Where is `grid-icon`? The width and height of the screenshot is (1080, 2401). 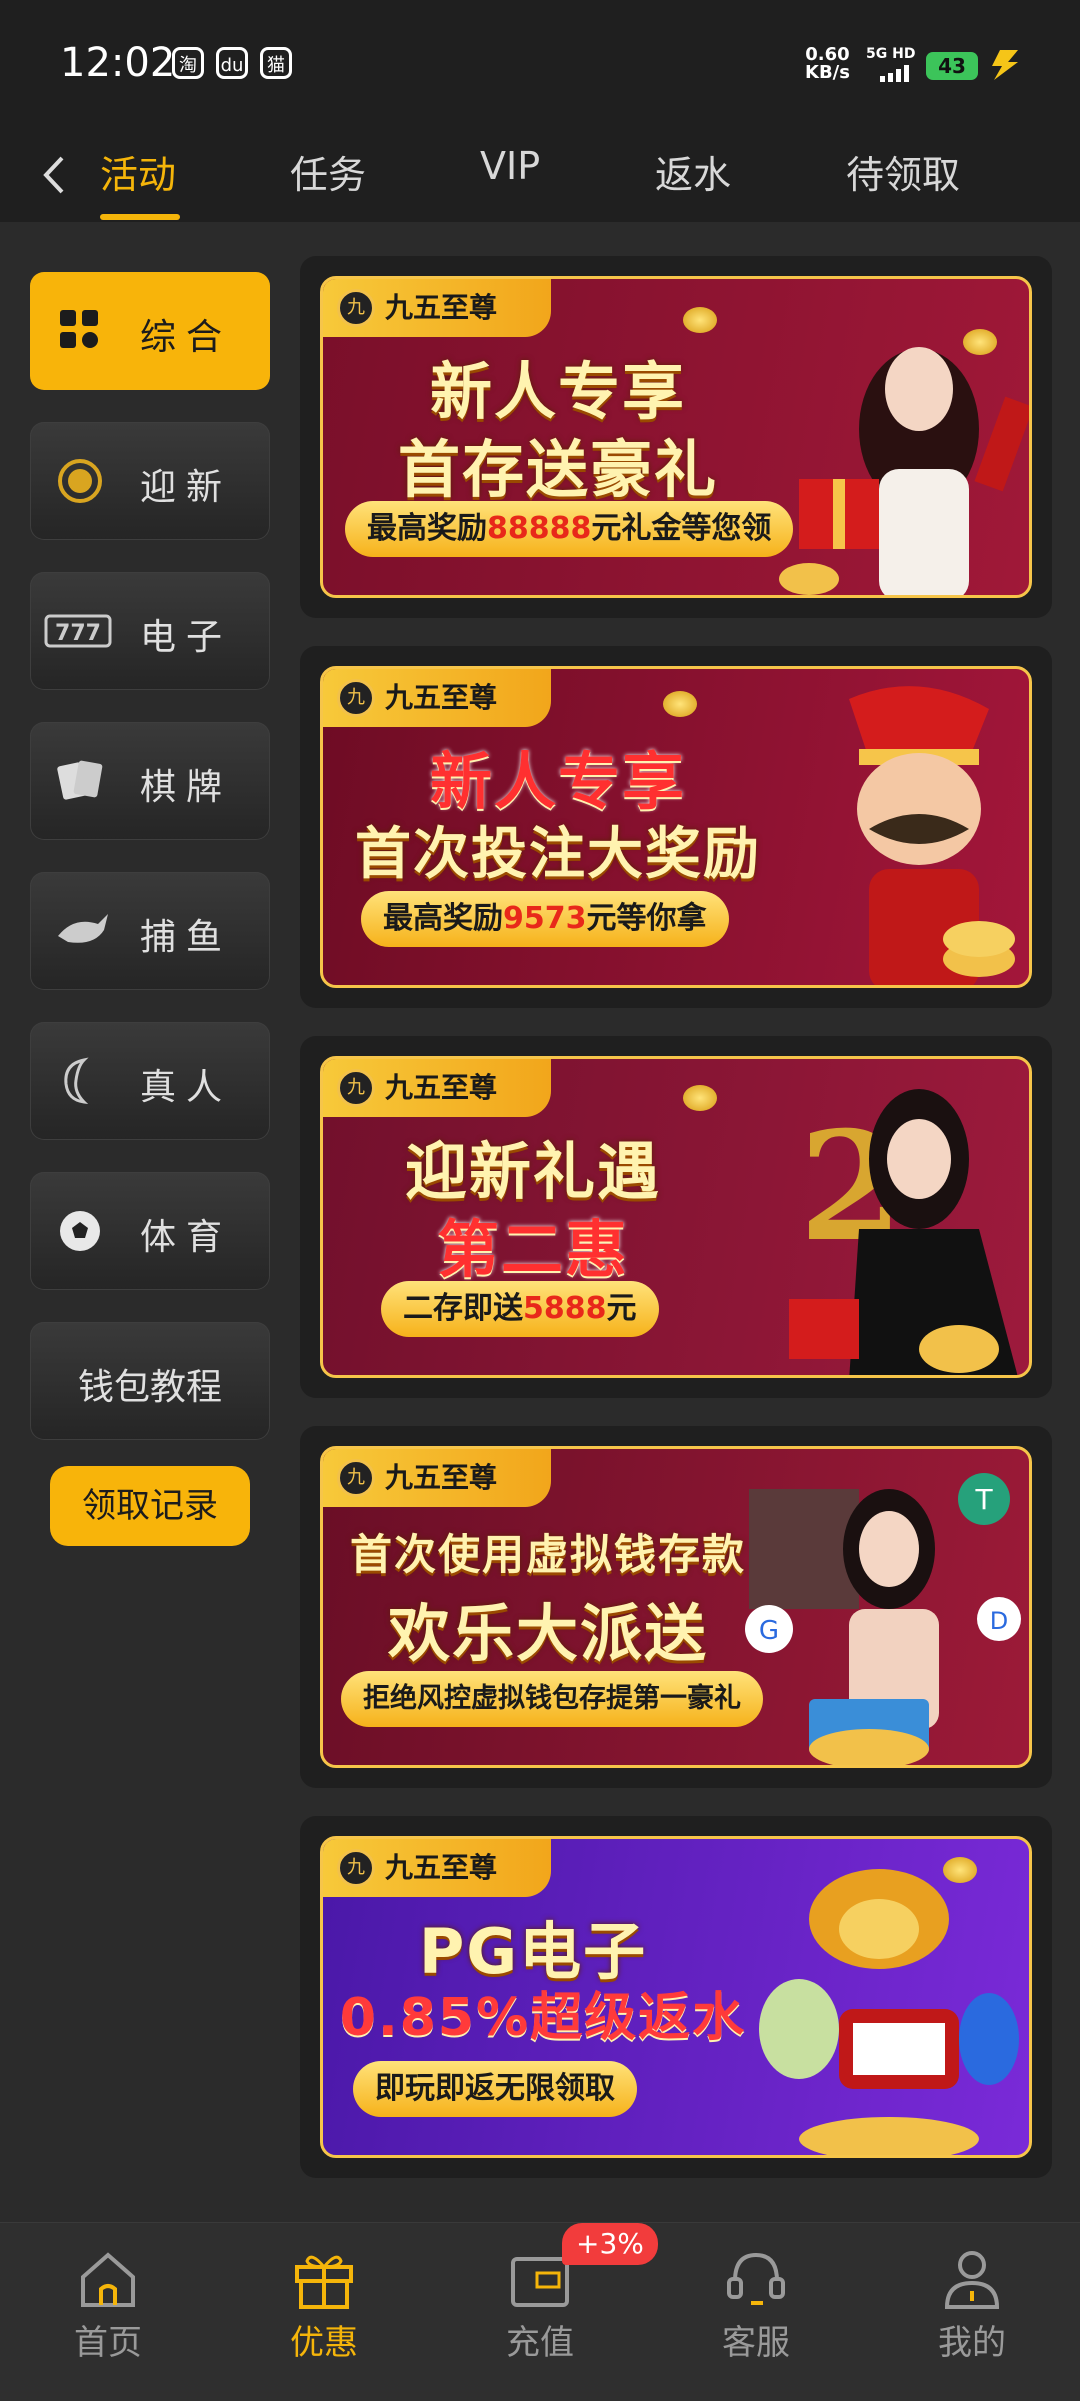
grid-icon is located at coordinates (79, 329).